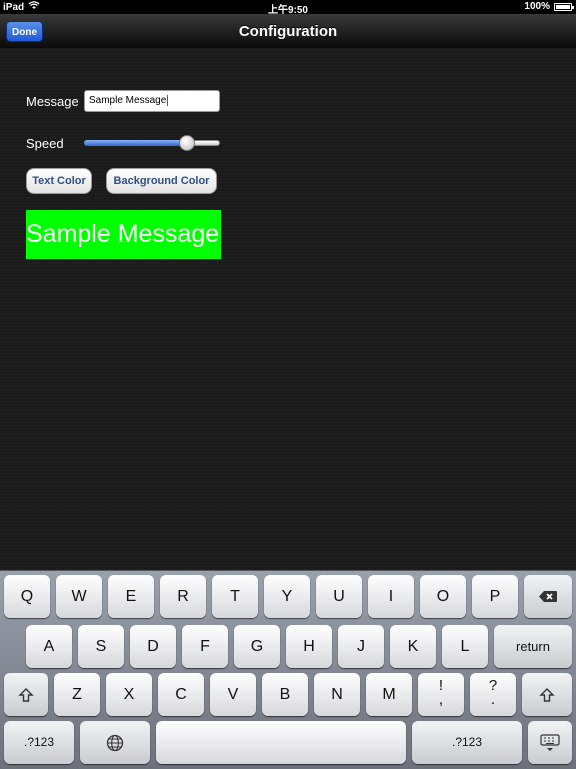 This screenshot has width=576, height=769. I want to click on shift-key-right, so click(547, 694).